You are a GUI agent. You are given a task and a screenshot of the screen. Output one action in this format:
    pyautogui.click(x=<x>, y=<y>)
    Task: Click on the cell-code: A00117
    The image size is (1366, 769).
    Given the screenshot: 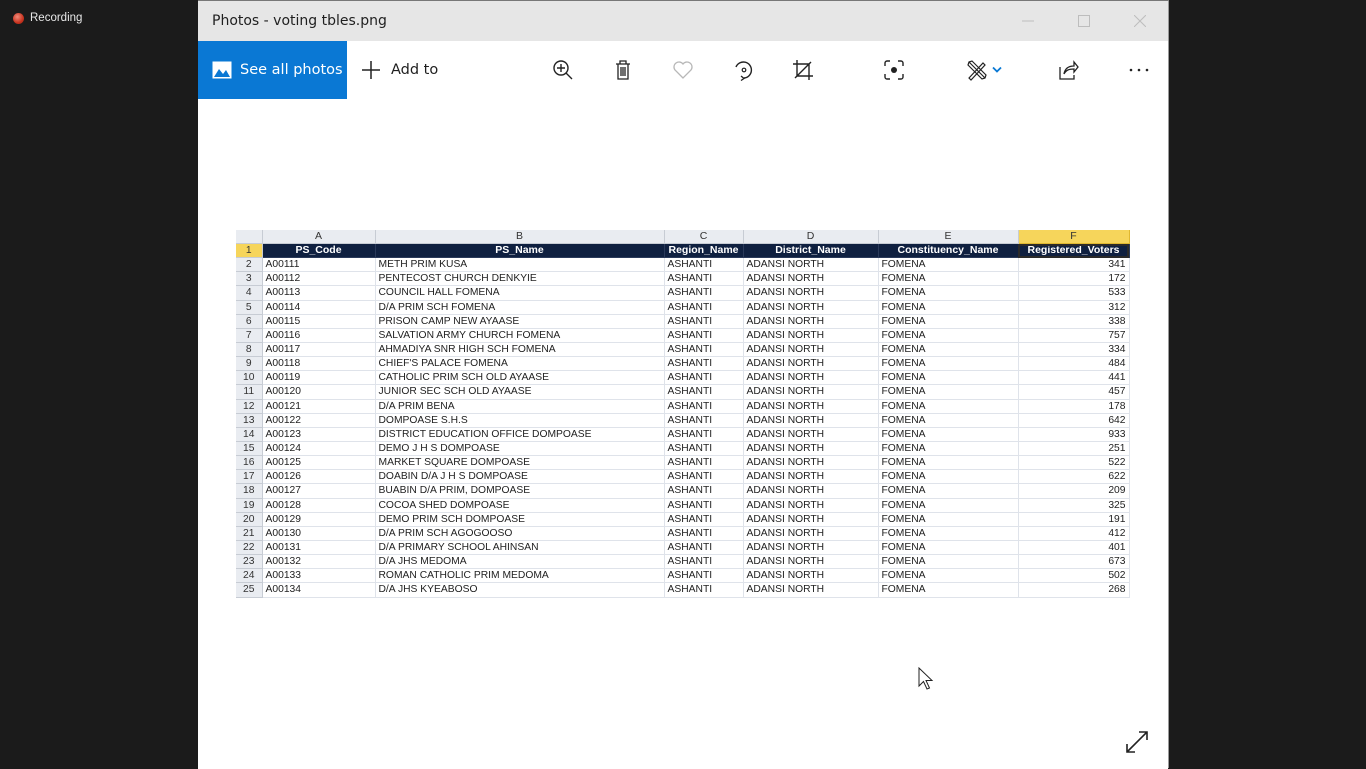 What is the action you would take?
    pyautogui.click(x=319, y=350)
    